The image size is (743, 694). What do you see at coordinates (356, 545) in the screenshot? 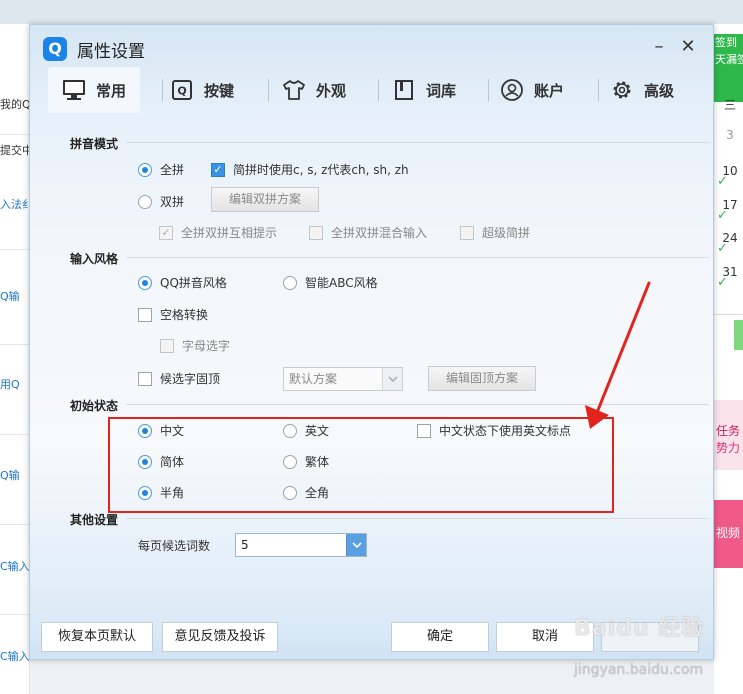
I see `chevron-down-icon` at bounding box center [356, 545].